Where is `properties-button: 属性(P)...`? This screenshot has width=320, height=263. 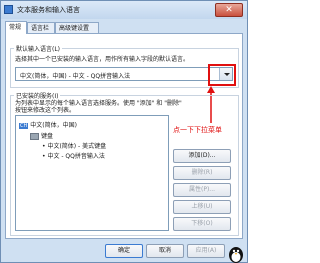
properties-button: 属性(P)... is located at coordinates (202, 190).